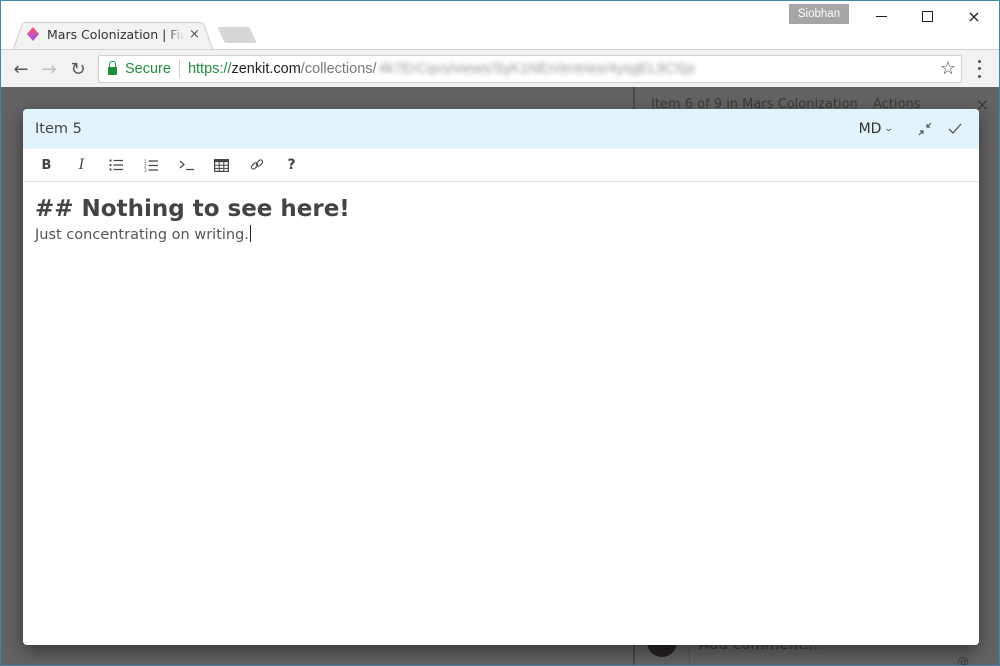 The image size is (1000, 666). I want to click on minimize-button, so click(881, 16).